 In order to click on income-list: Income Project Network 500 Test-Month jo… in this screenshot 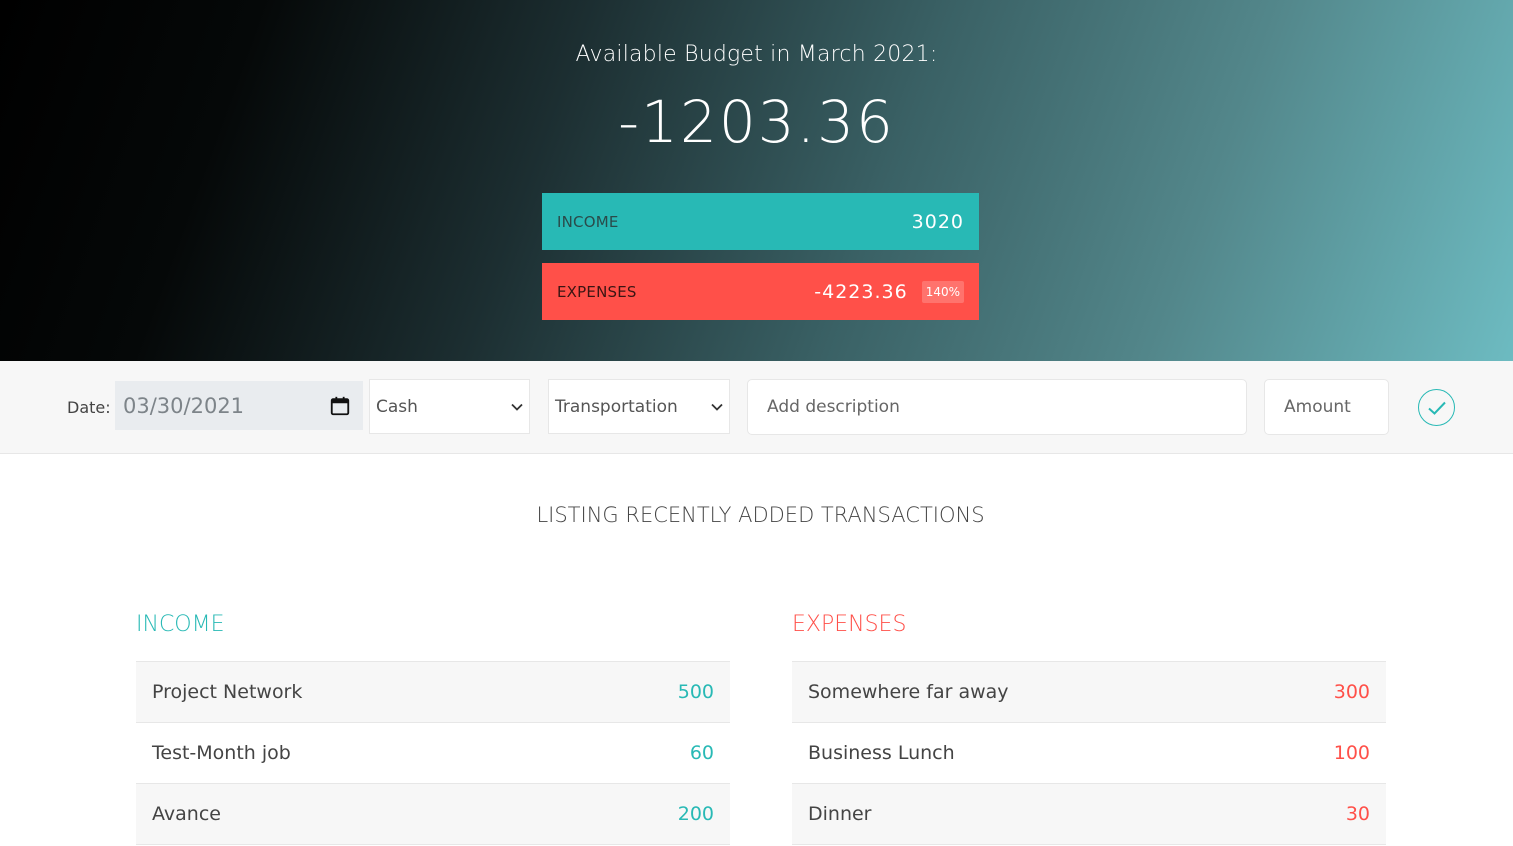, I will do `click(433, 728)`.